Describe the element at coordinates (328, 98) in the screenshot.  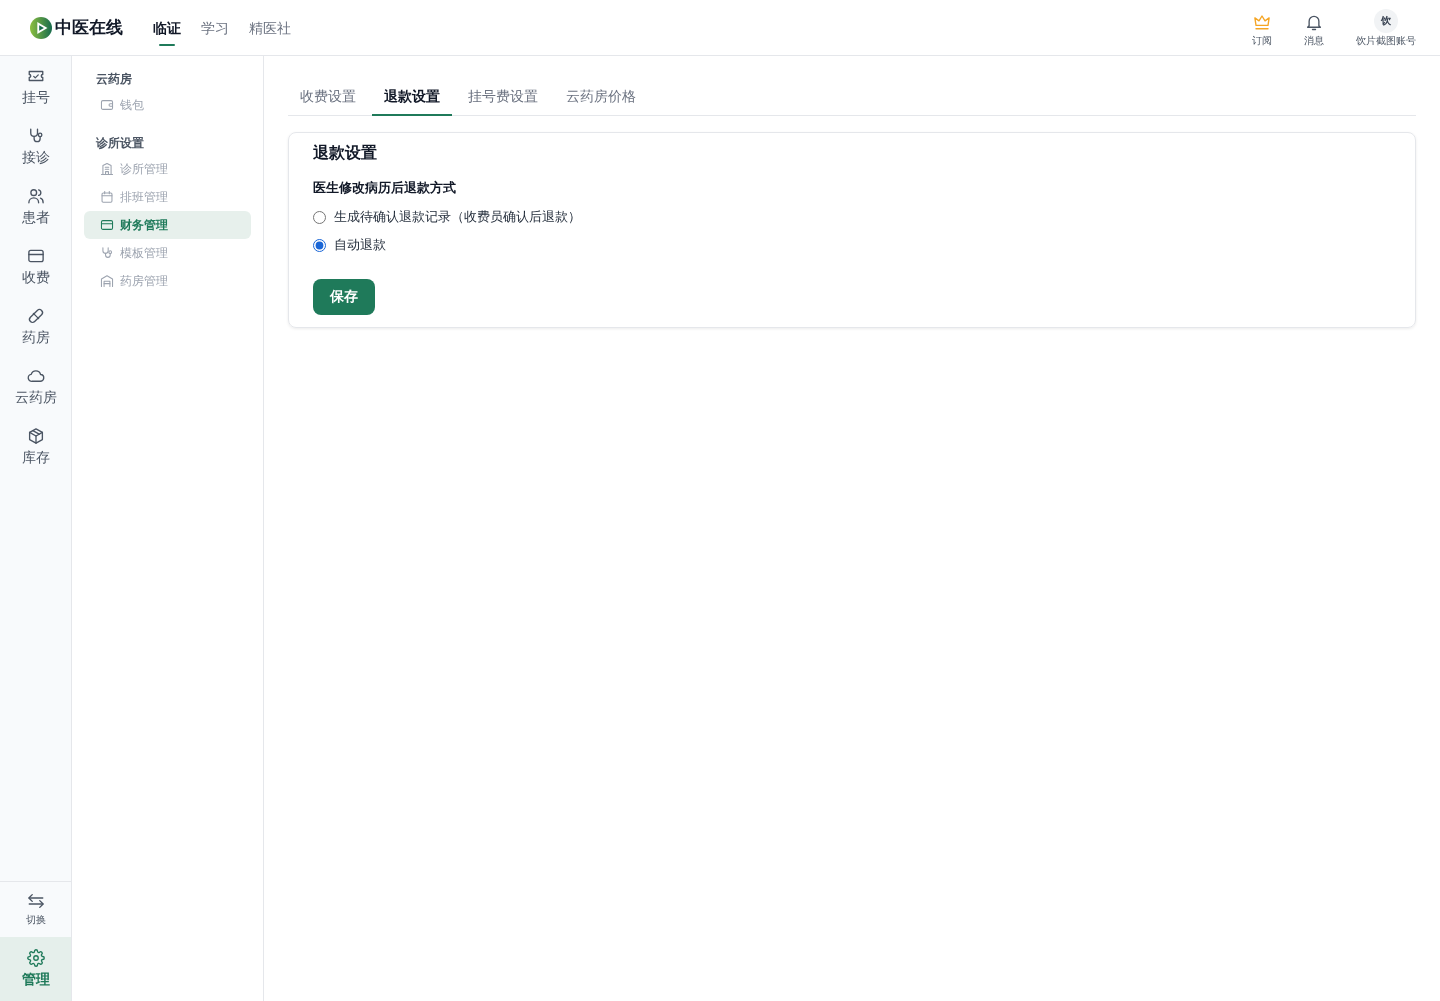
I see `tab: 收费设置` at that location.